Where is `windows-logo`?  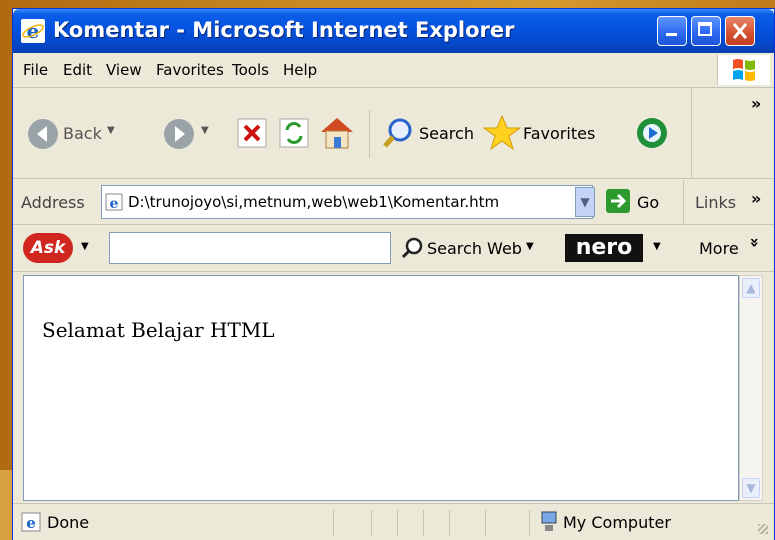 windows-logo is located at coordinates (743, 70).